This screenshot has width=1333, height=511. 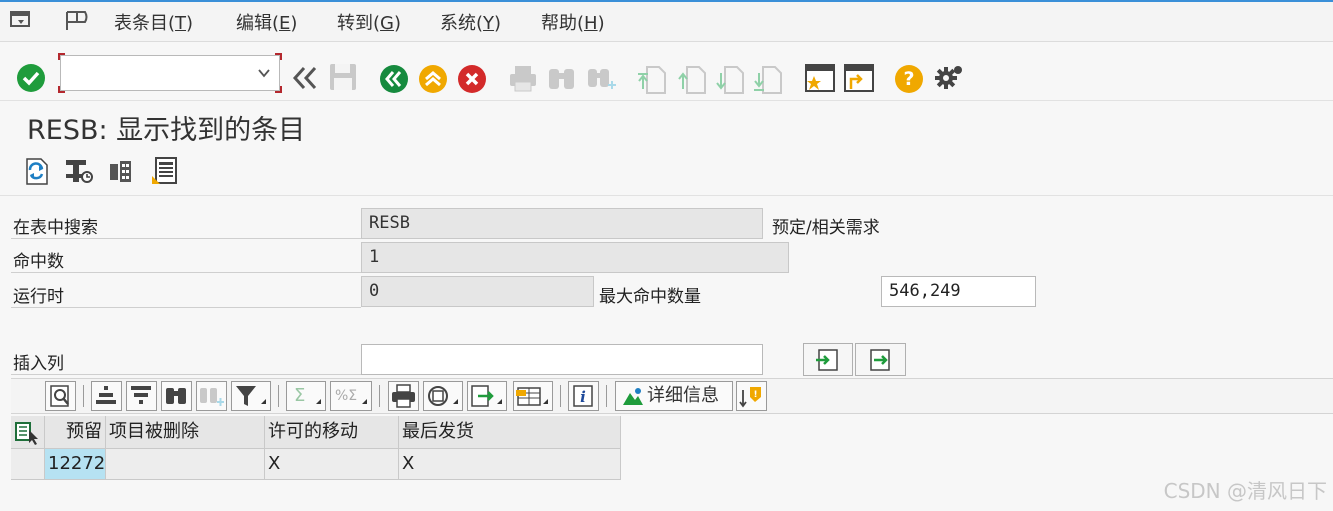 What do you see at coordinates (826, 228) in the screenshot?
I see `search-table-description: 预定/相关需求` at bounding box center [826, 228].